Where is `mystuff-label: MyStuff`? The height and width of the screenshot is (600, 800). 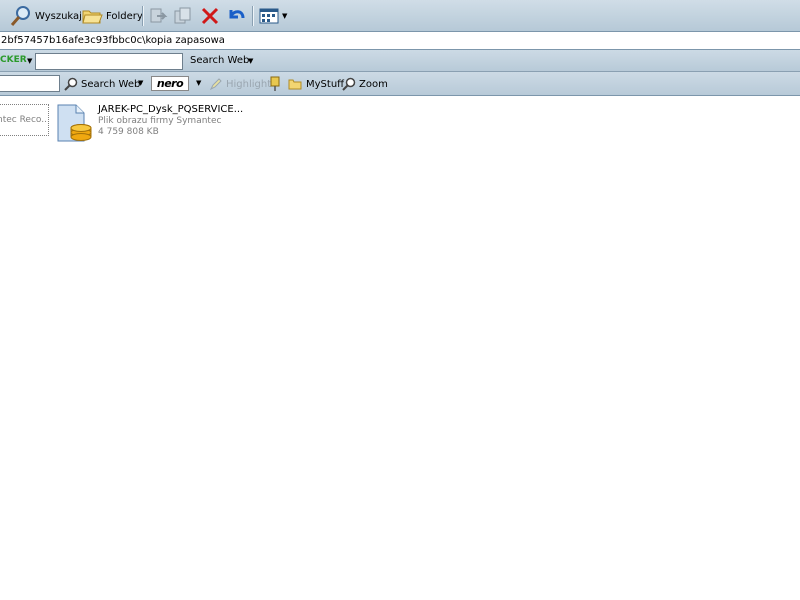
mystuff-label: MyStuff is located at coordinates (325, 84).